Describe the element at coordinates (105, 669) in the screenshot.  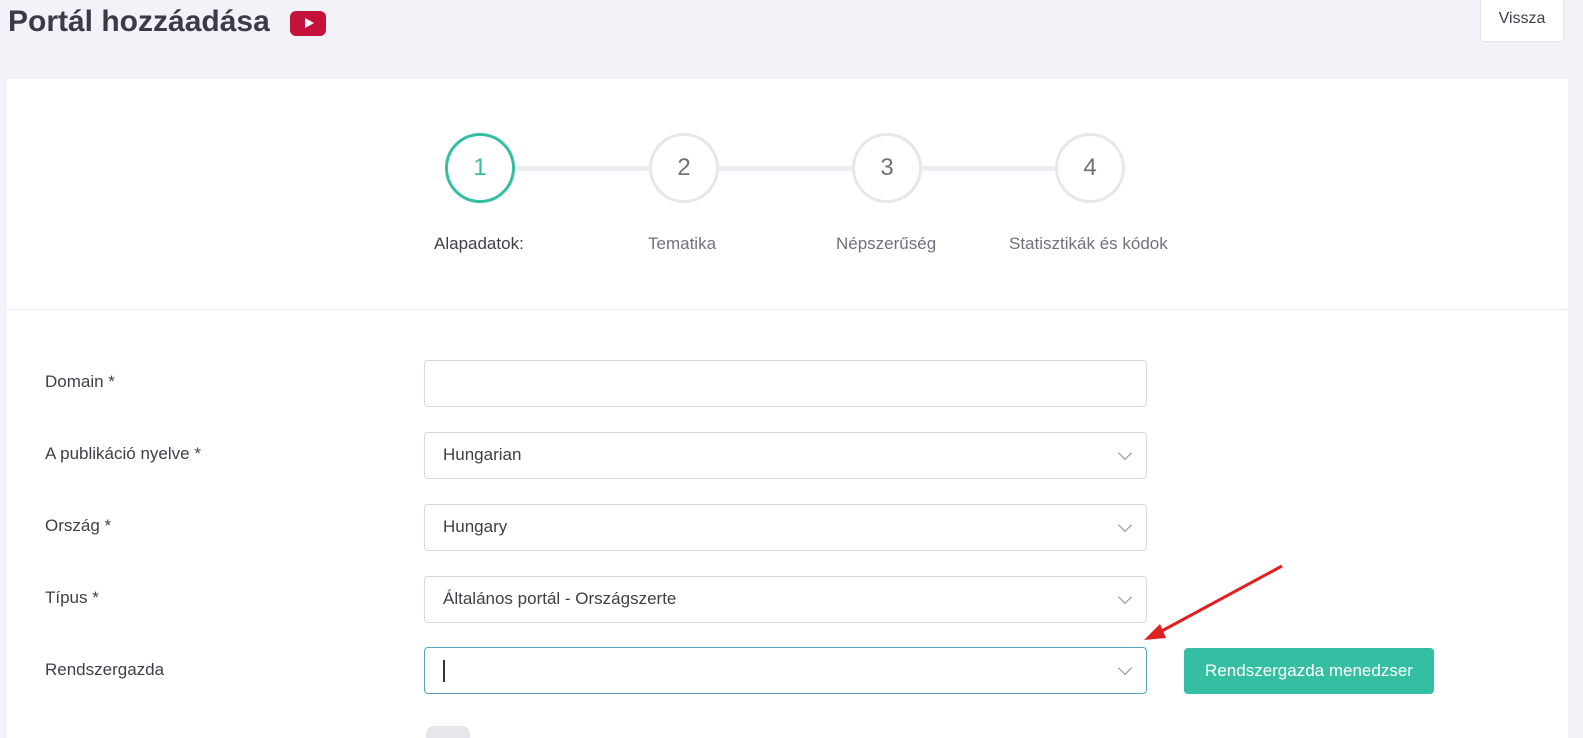
I see `admin-label: Rendszergazda` at that location.